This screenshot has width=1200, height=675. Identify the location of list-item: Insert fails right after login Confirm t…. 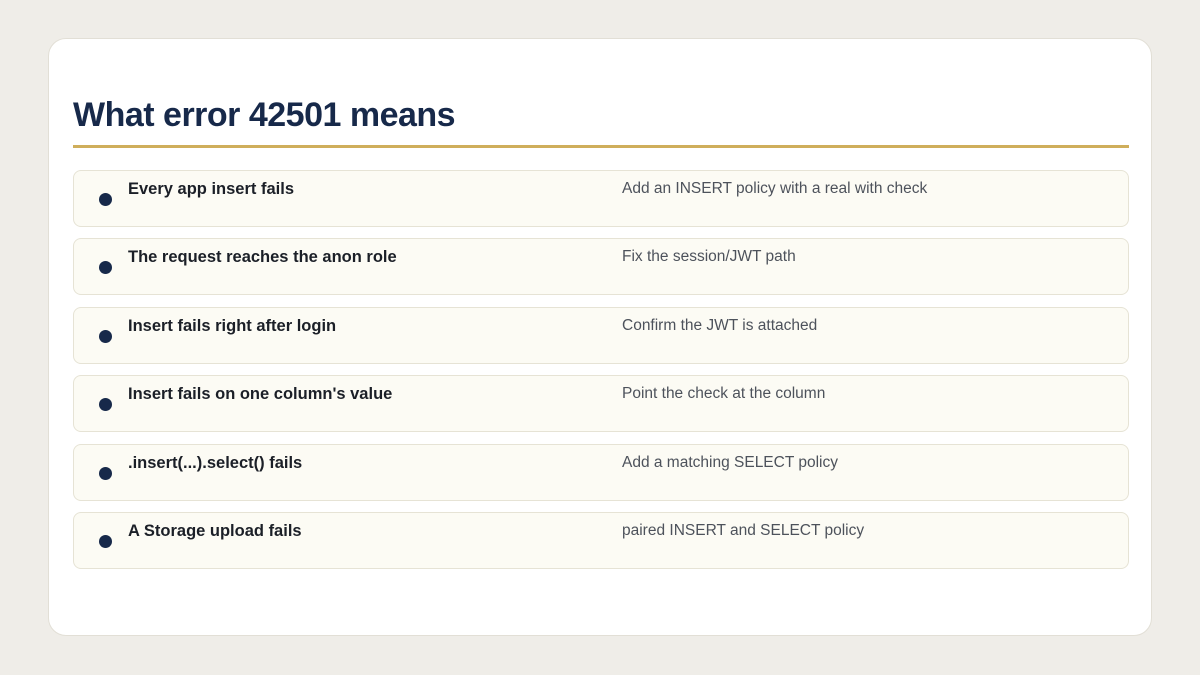
(601, 335).